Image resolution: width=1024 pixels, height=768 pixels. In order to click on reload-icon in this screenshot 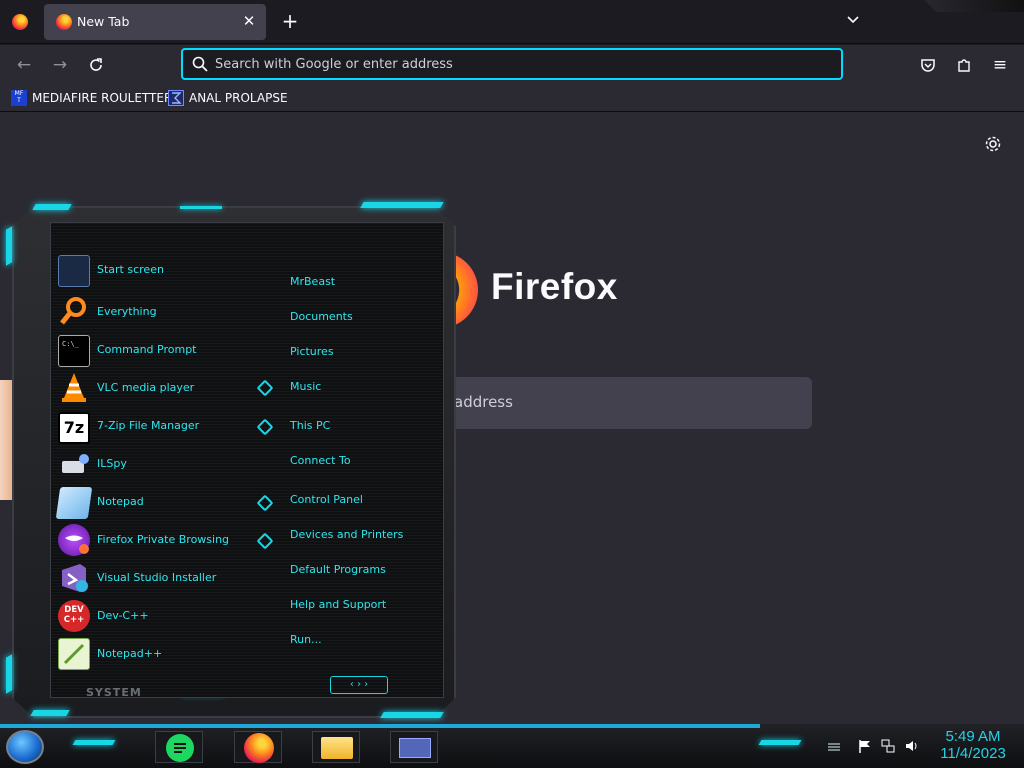, I will do `click(96, 65)`.